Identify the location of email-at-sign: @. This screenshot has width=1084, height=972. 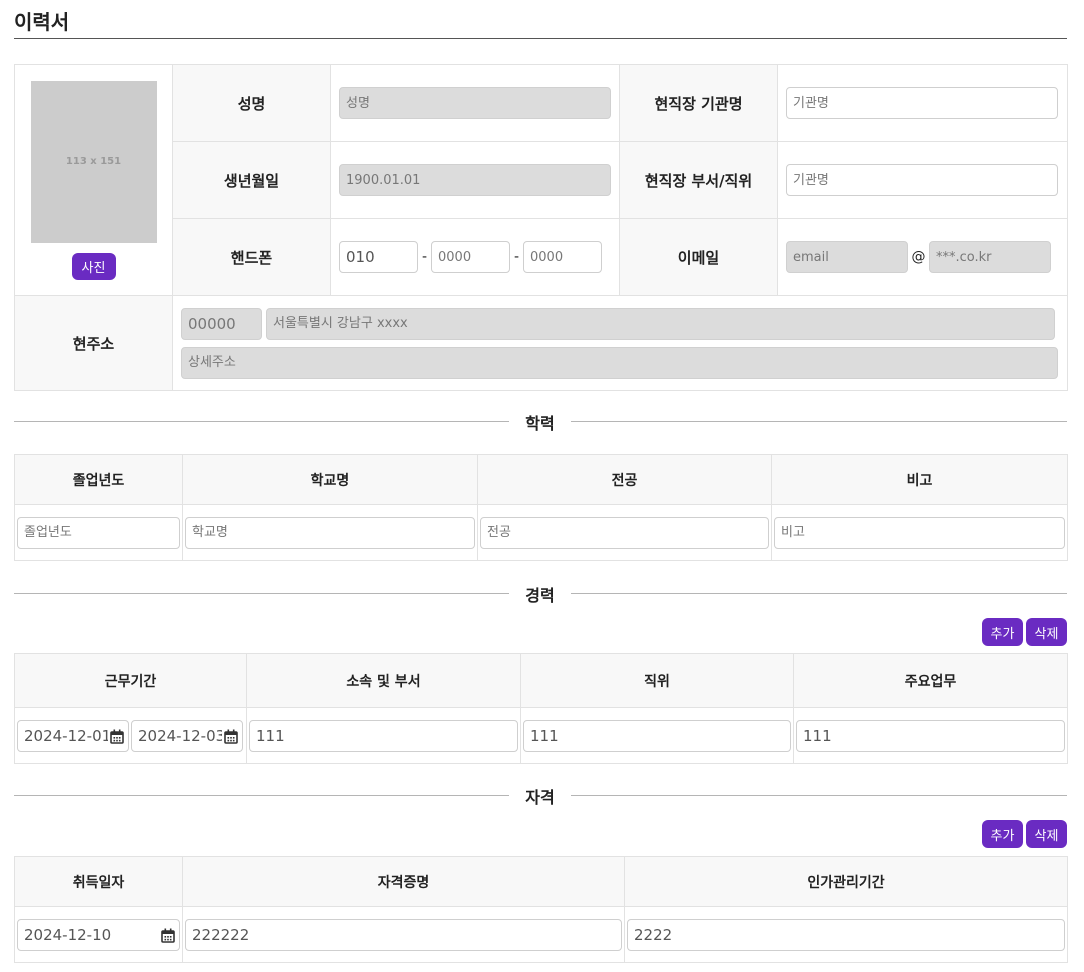
(918, 257).